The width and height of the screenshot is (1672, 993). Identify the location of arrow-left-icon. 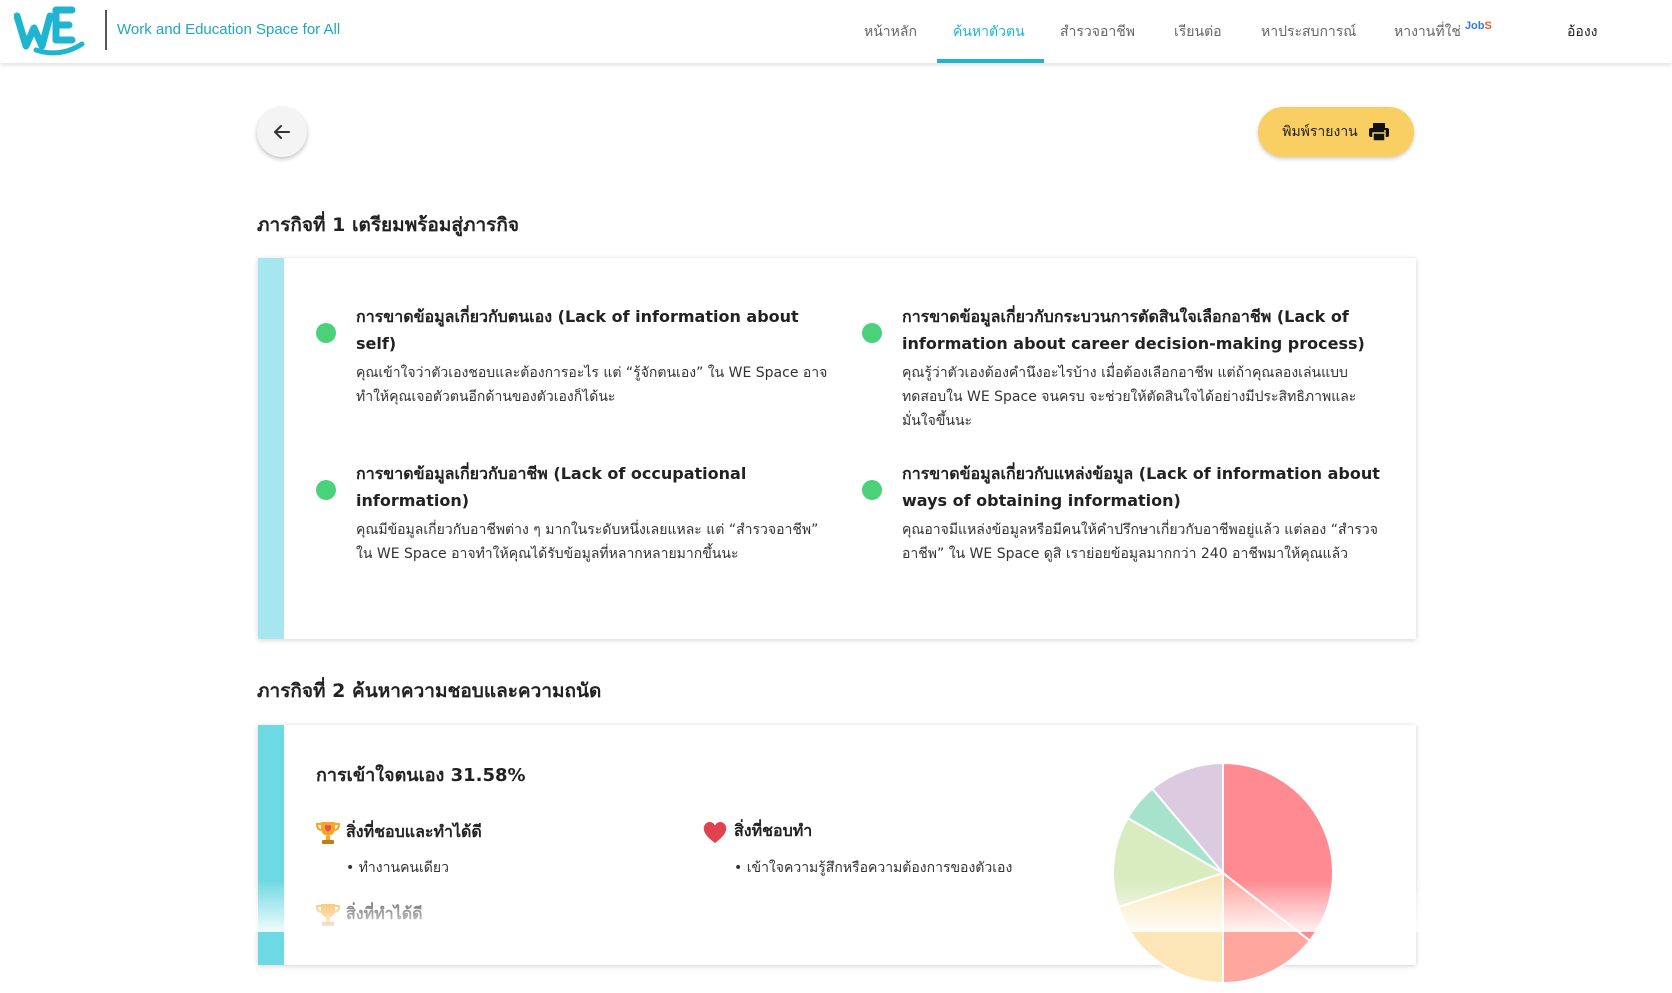
(282, 132).